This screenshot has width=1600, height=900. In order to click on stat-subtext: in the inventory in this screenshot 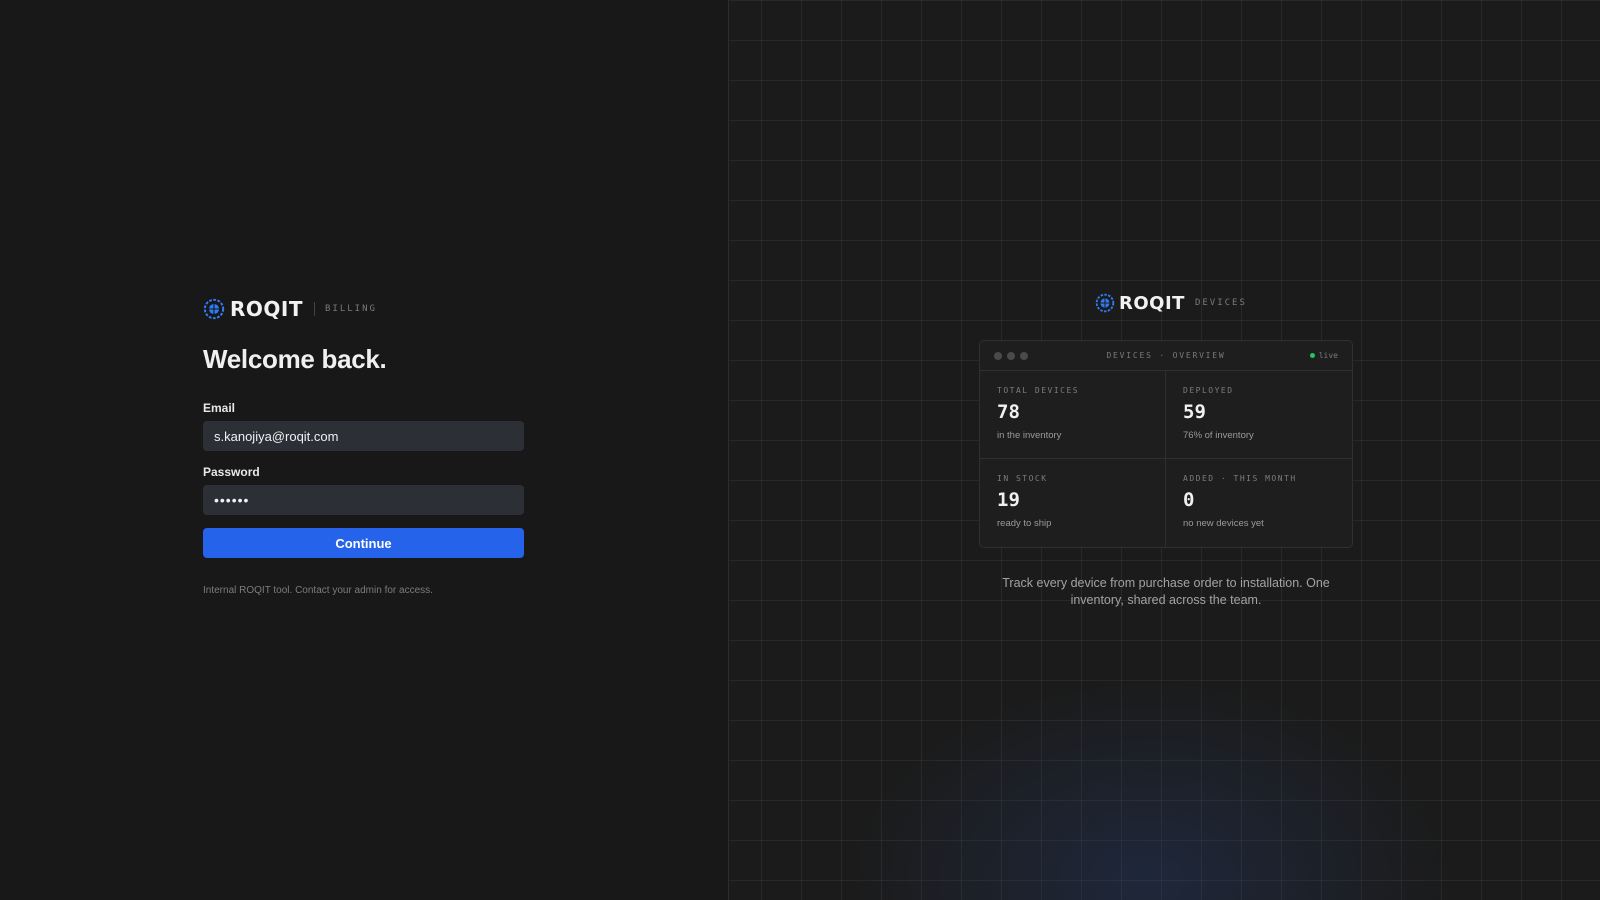, I will do `click(1029, 435)`.